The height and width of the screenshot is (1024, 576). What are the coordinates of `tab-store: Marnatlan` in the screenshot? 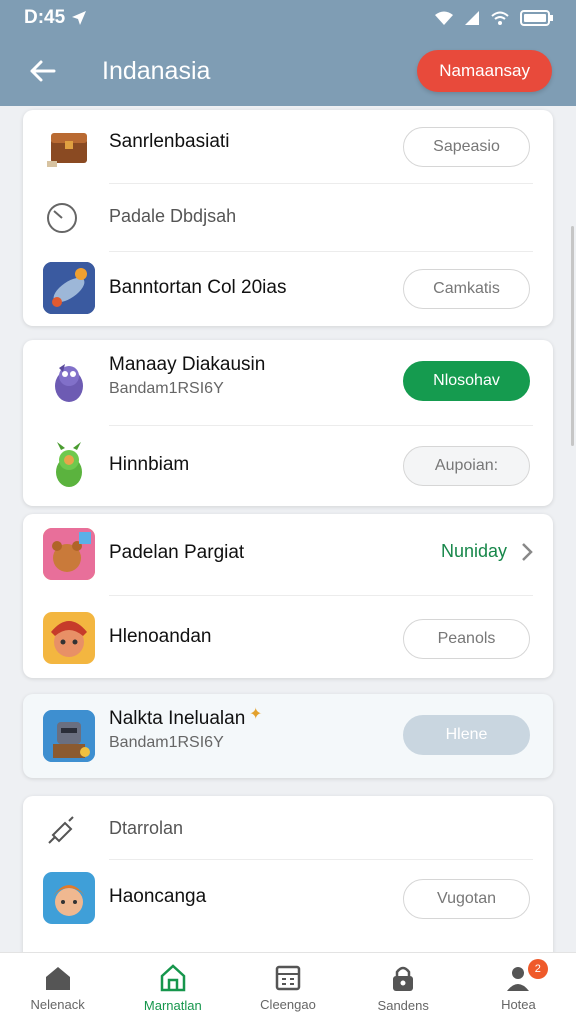 It's located at (172, 988).